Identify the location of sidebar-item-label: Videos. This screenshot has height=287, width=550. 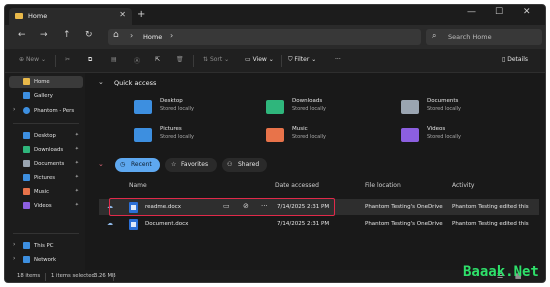
(43, 205).